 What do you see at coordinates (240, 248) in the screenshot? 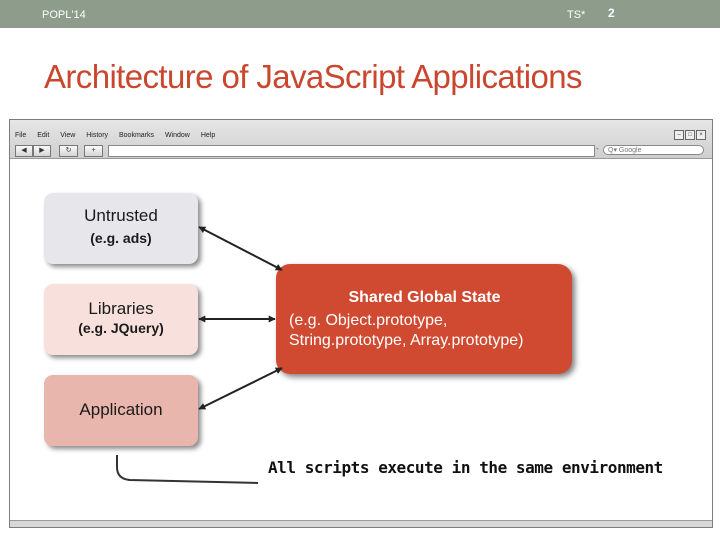
I see `arrow-untrusted-shared` at bounding box center [240, 248].